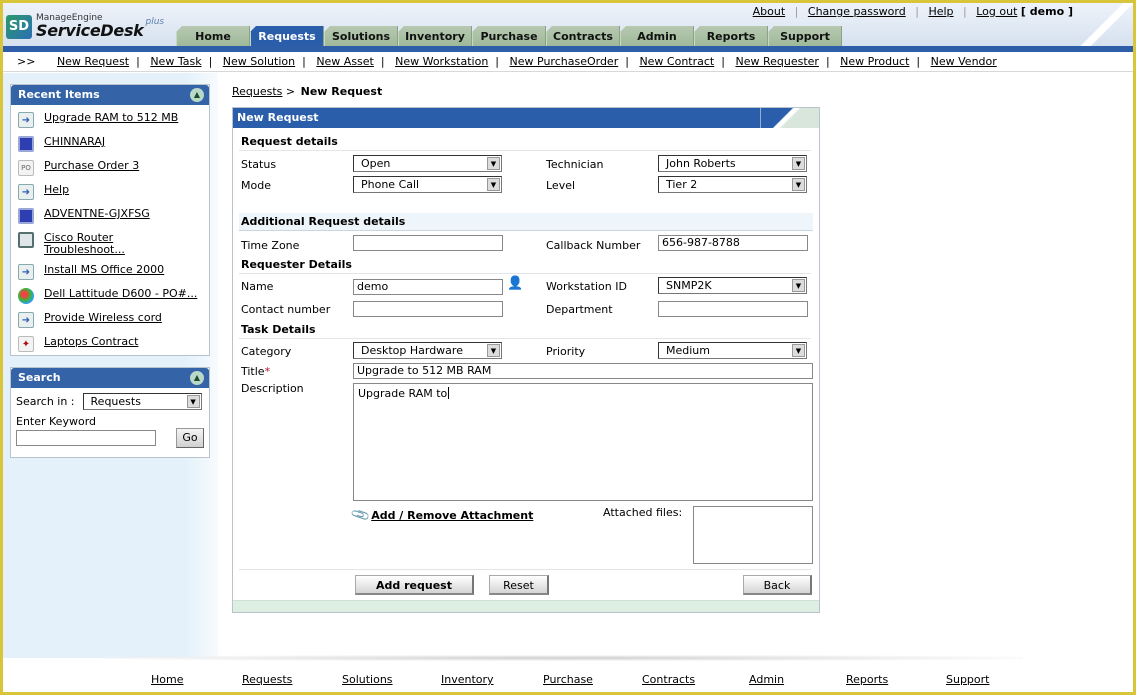  What do you see at coordinates (564, 61) in the screenshot?
I see `quicklink-new-purchase-order: New PurchaseOrder` at bounding box center [564, 61].